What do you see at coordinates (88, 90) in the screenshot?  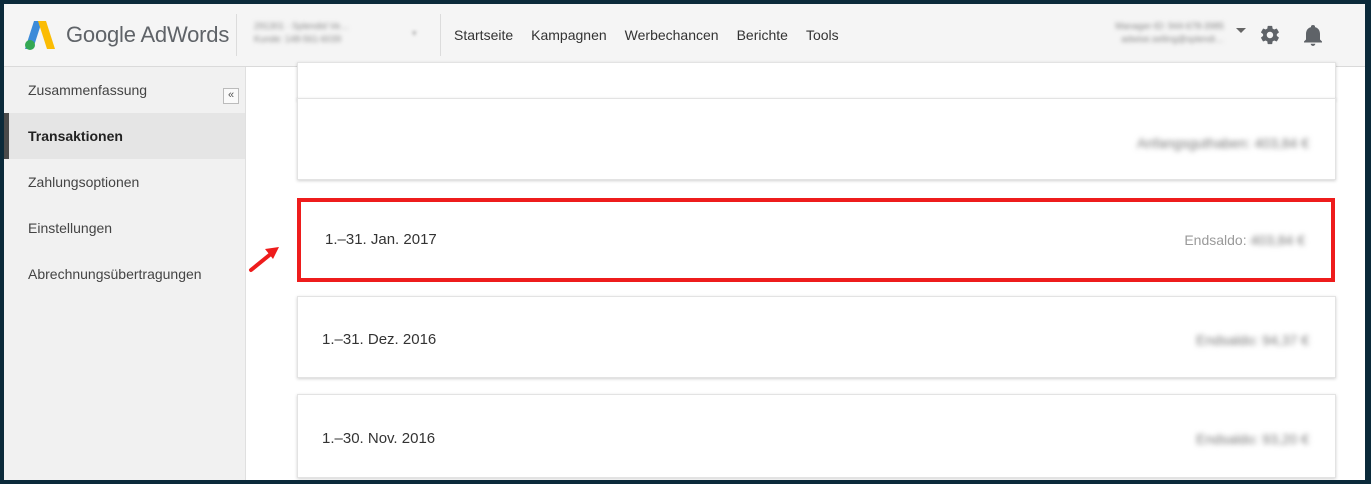 I see `sidebar-item-label: Zusammenfassung` at bounding box center [88, 90].